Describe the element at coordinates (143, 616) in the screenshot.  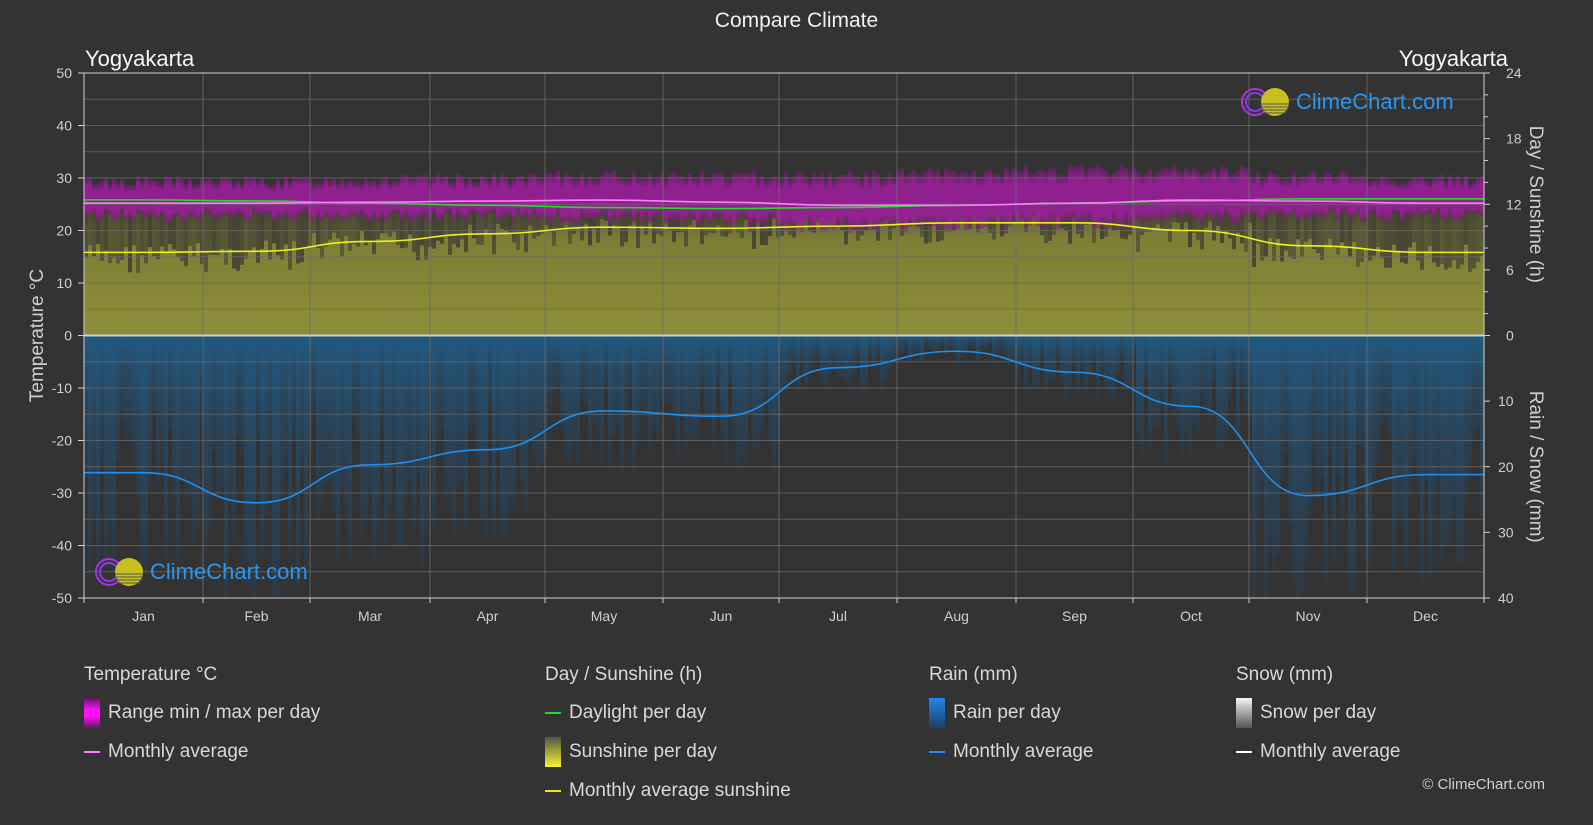
I see `x-tick-label: Jan` at that location.